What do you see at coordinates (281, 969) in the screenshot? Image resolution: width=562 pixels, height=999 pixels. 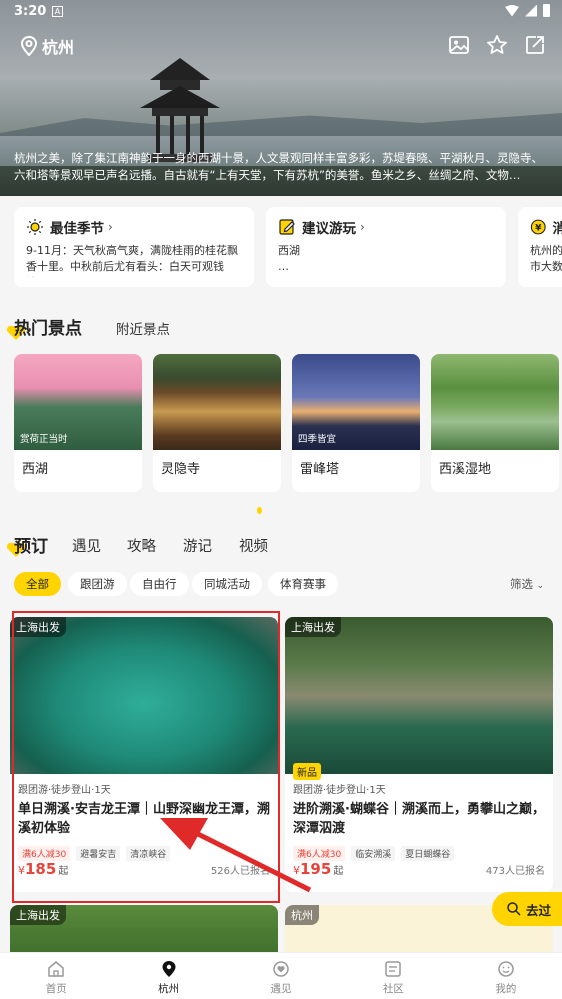 I see `meet-icon` at bounding box center [281, 969].